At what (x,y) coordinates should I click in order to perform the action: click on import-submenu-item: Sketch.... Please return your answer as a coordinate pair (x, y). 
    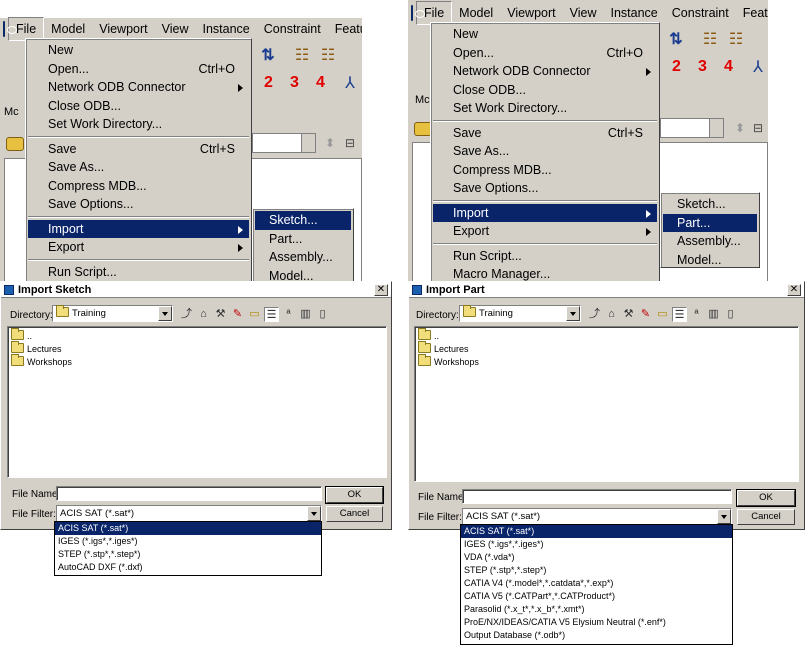
    Looking at the image, I should click on (303, 220).